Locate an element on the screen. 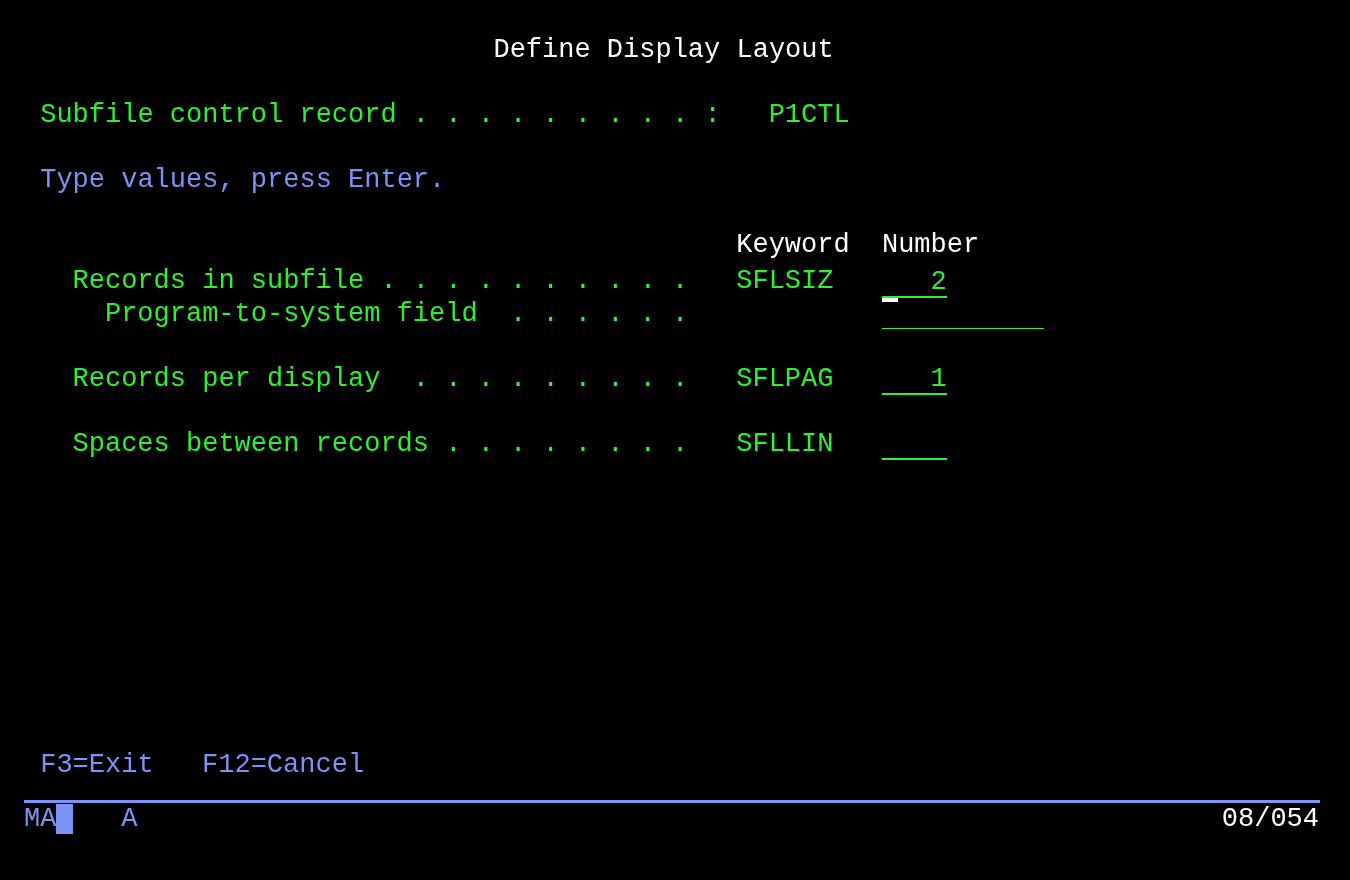 The height and width of the screenshot is (880, 1350). keyword-text: SFLSIZ is located at coordinates (785, 281).